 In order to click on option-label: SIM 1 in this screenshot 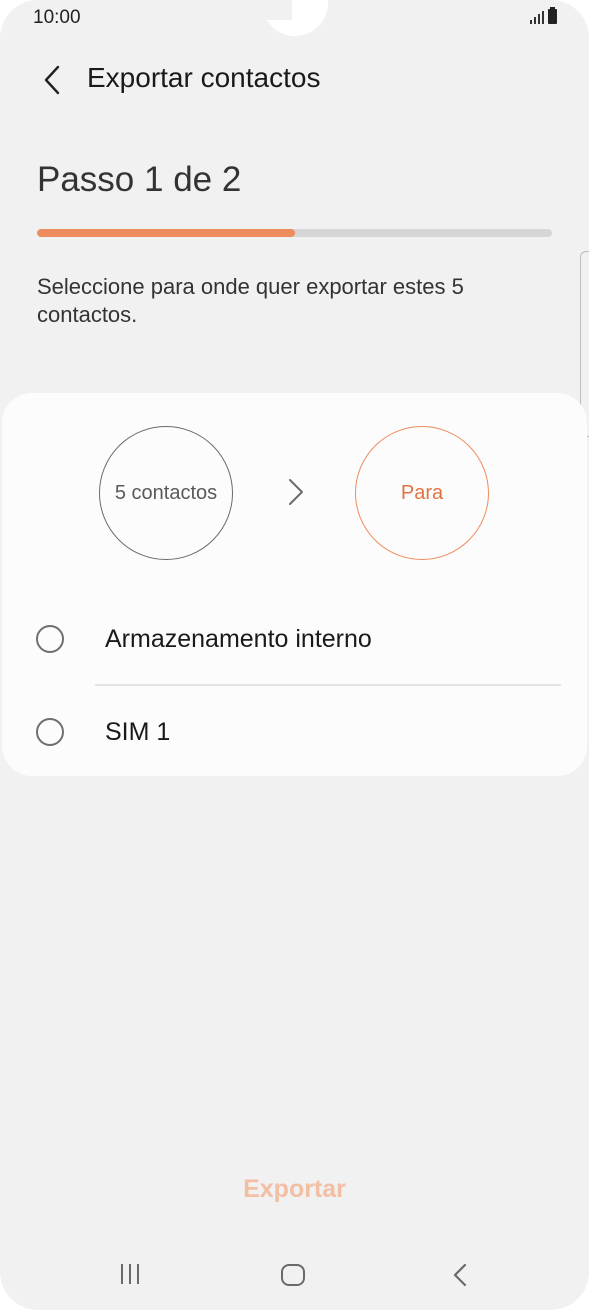, I will do `click(138, 732)`.